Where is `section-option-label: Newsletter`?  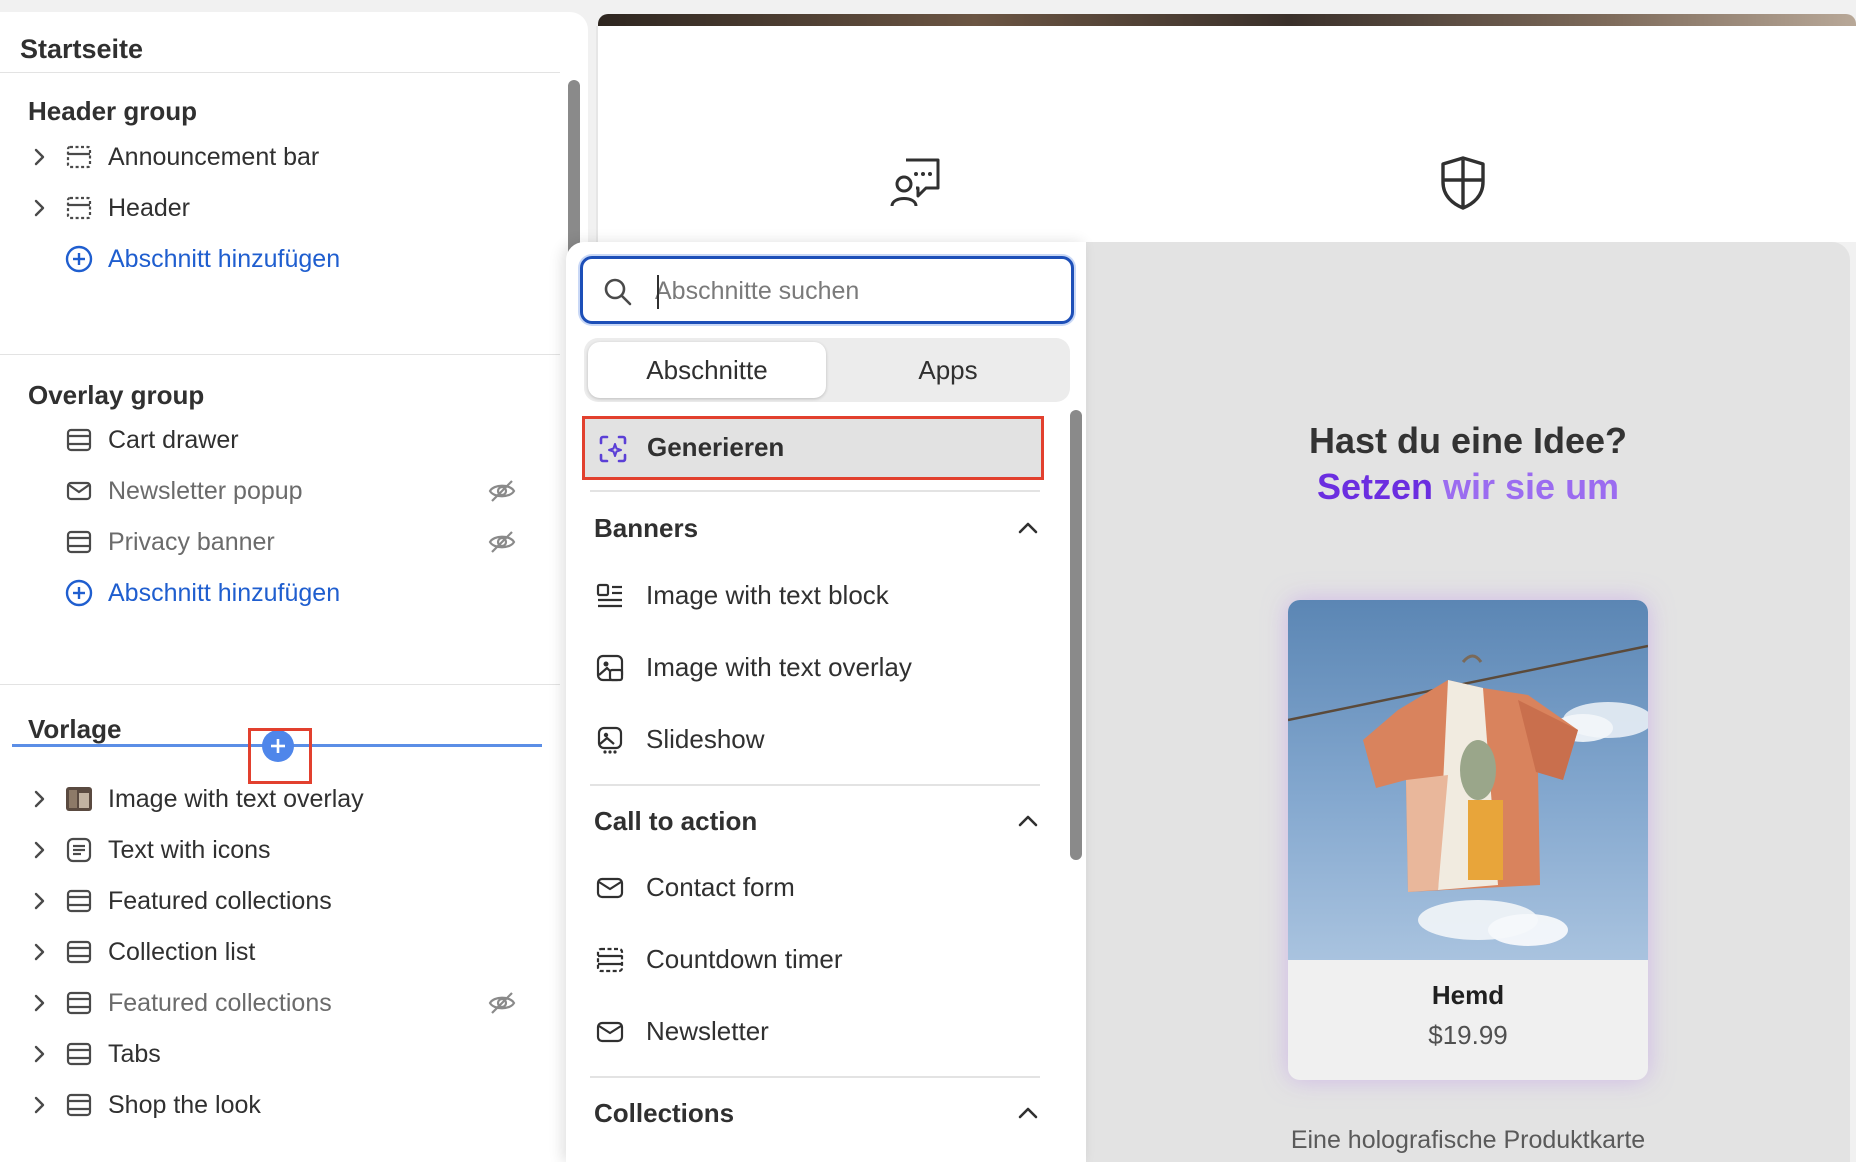 section-option-label: Newsletter is located at coordinates (707, 1031).